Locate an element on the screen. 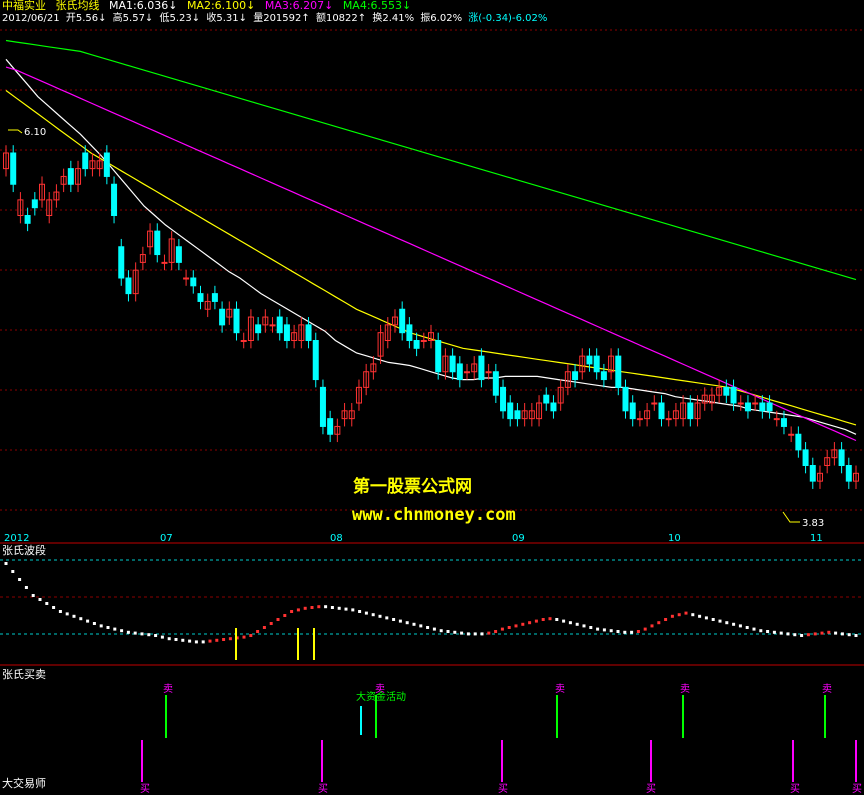 The width and height of the screenshot is (864, 795). info-date: 2012/06/21 is located at coordinates (31, 18).